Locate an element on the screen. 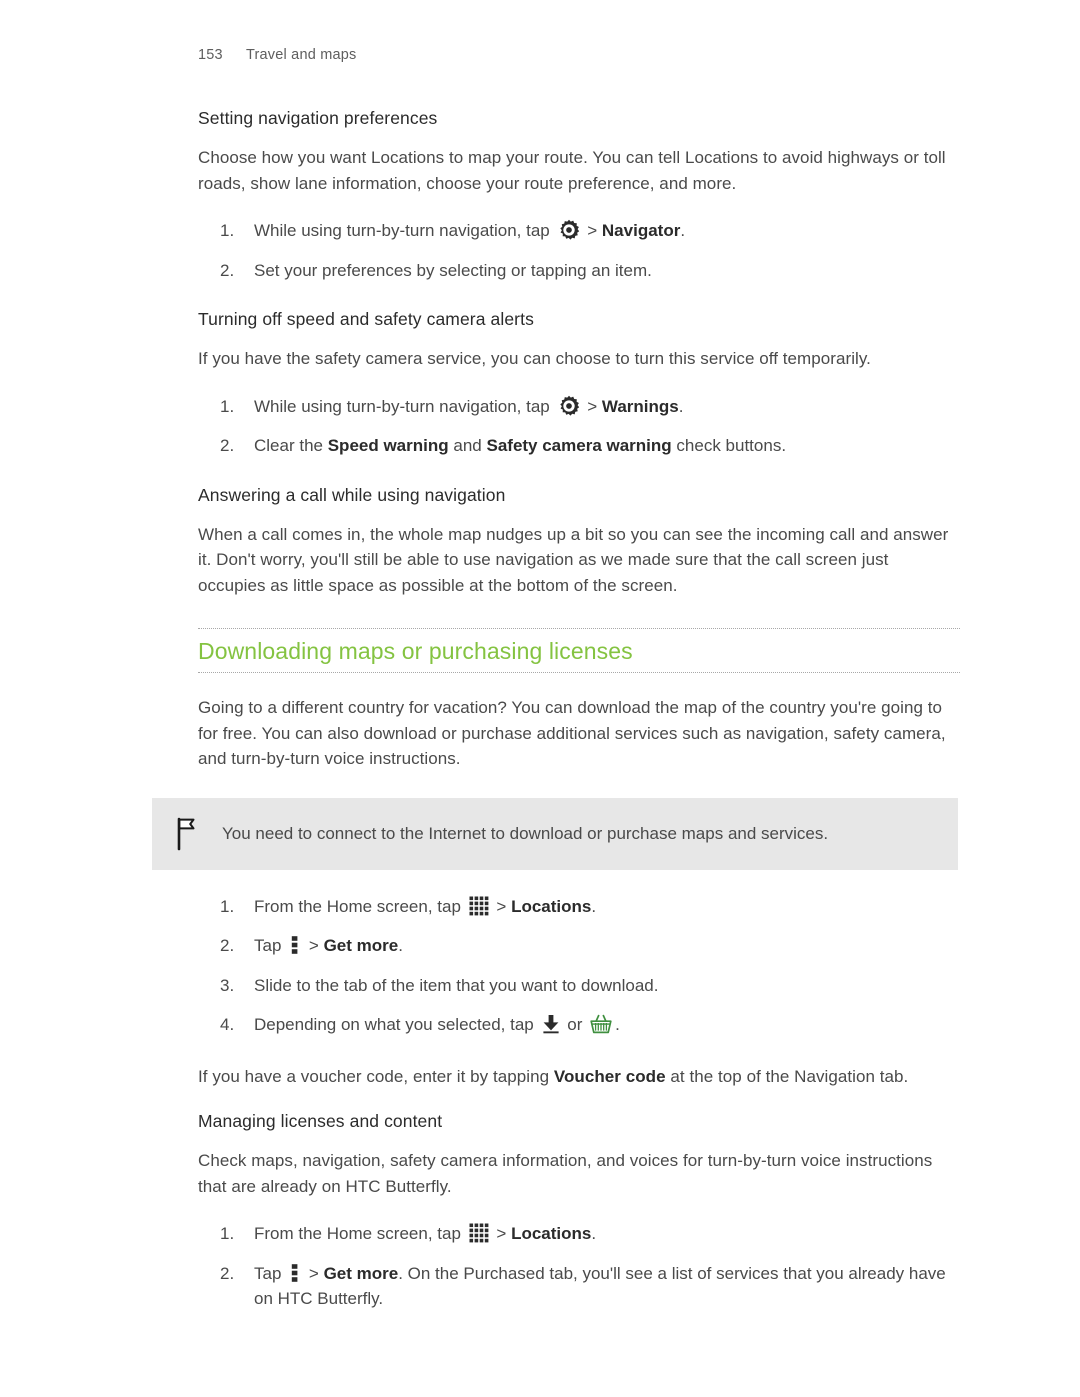  page-number: 153 is located at coordinates (210, 55).